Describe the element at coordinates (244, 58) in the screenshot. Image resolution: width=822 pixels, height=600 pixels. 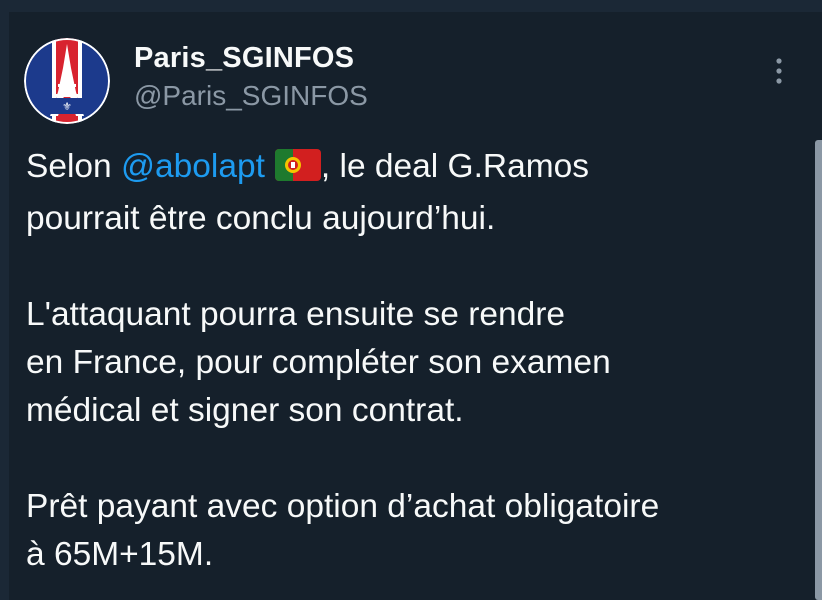
I see `author-display-name: Paris_SGINFOS` at that location.